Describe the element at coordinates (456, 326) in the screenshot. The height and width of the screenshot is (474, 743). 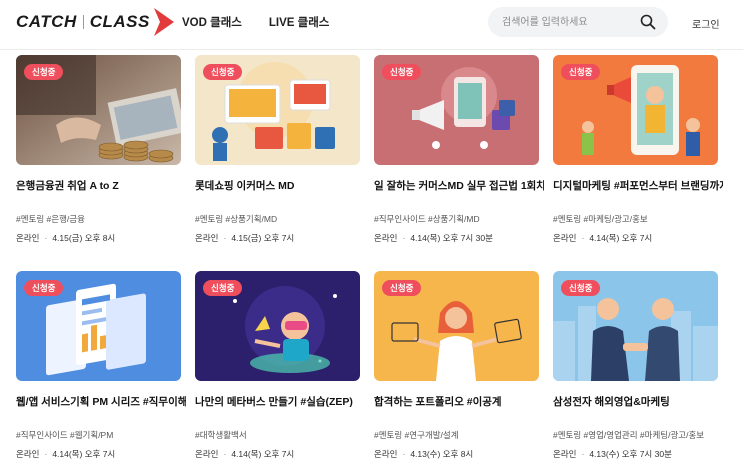
I see `portfolio-woman-image: 신청중` at that location.